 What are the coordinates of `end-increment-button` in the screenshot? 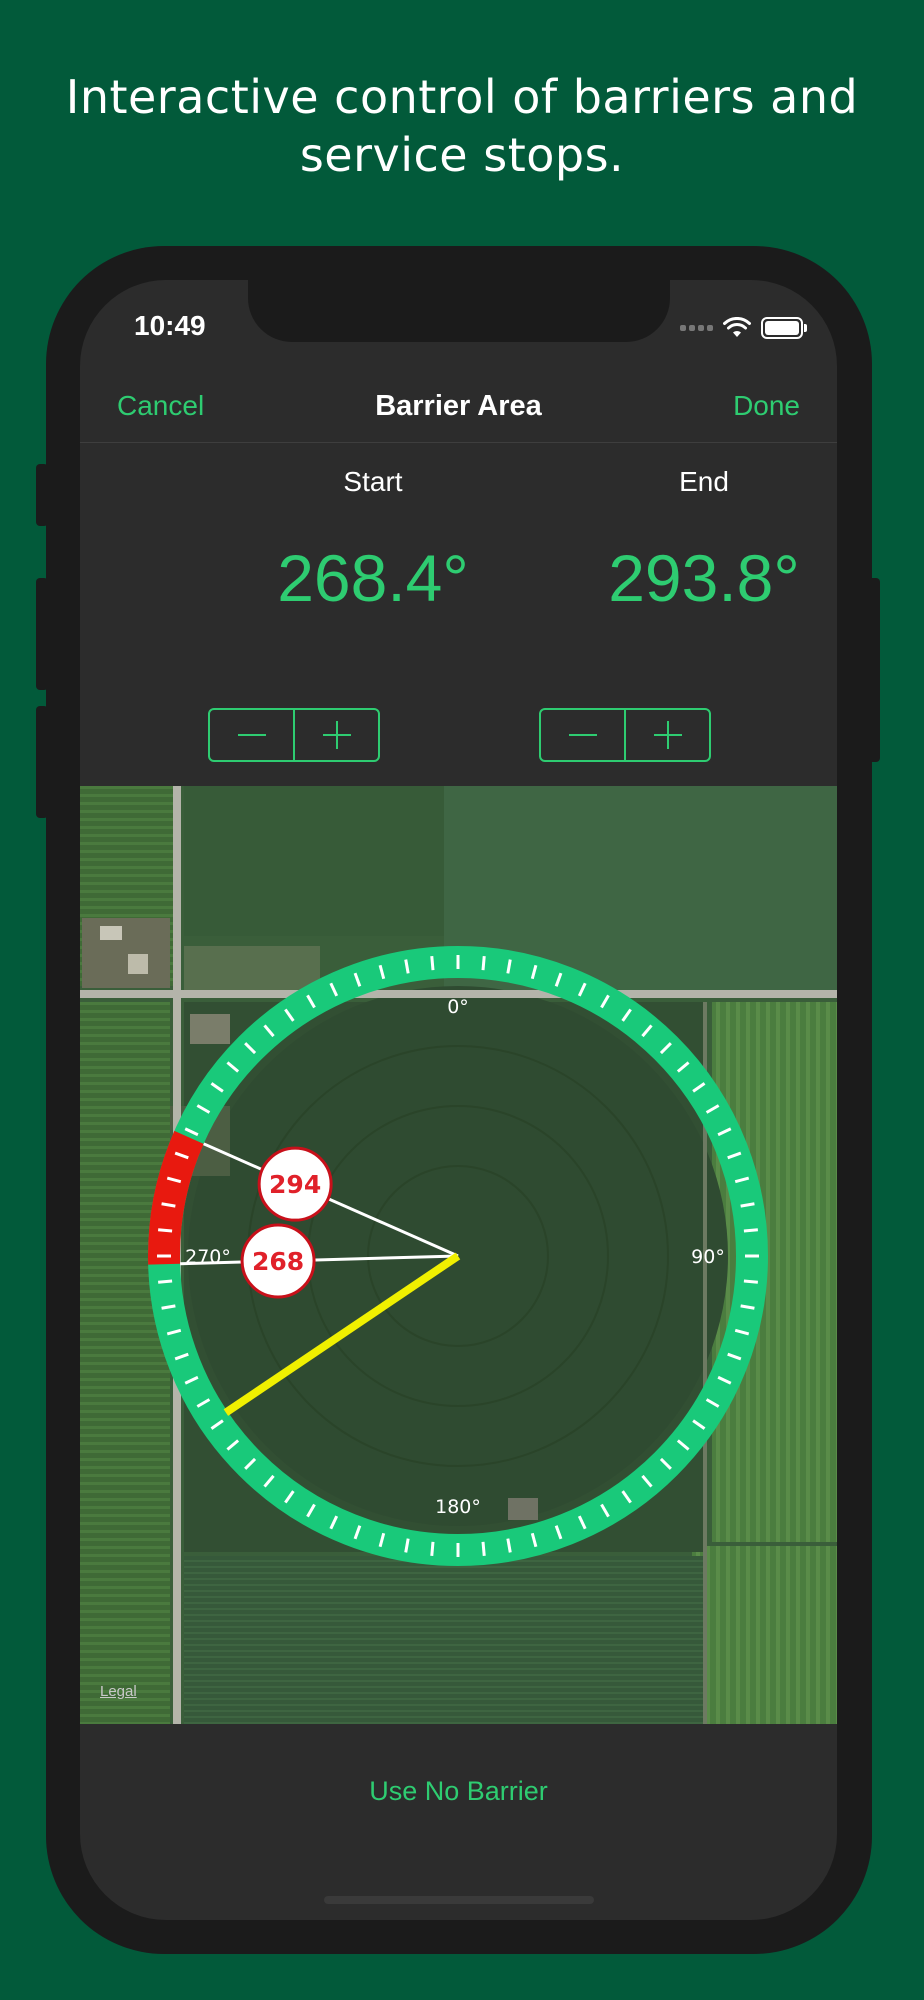 It's located at (667, 735).